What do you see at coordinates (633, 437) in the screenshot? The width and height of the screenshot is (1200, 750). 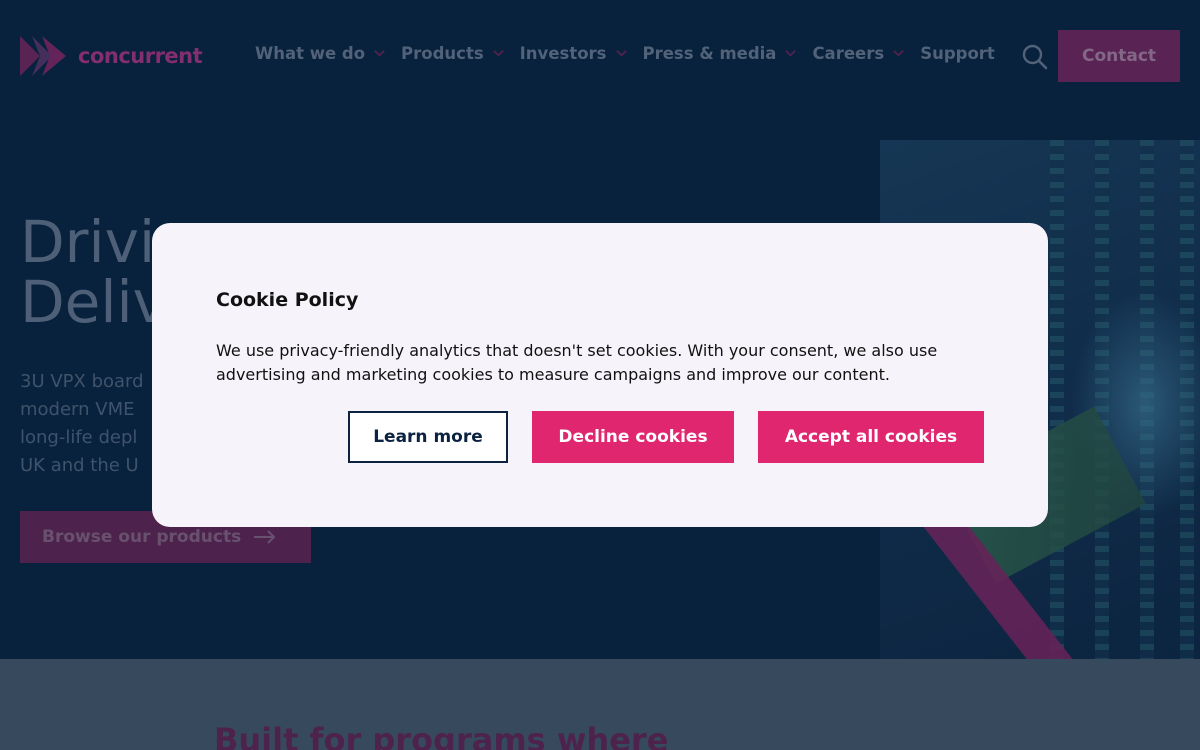 I see `decline-cookies-button: Decline cookies` at bounding box center [633, 437].